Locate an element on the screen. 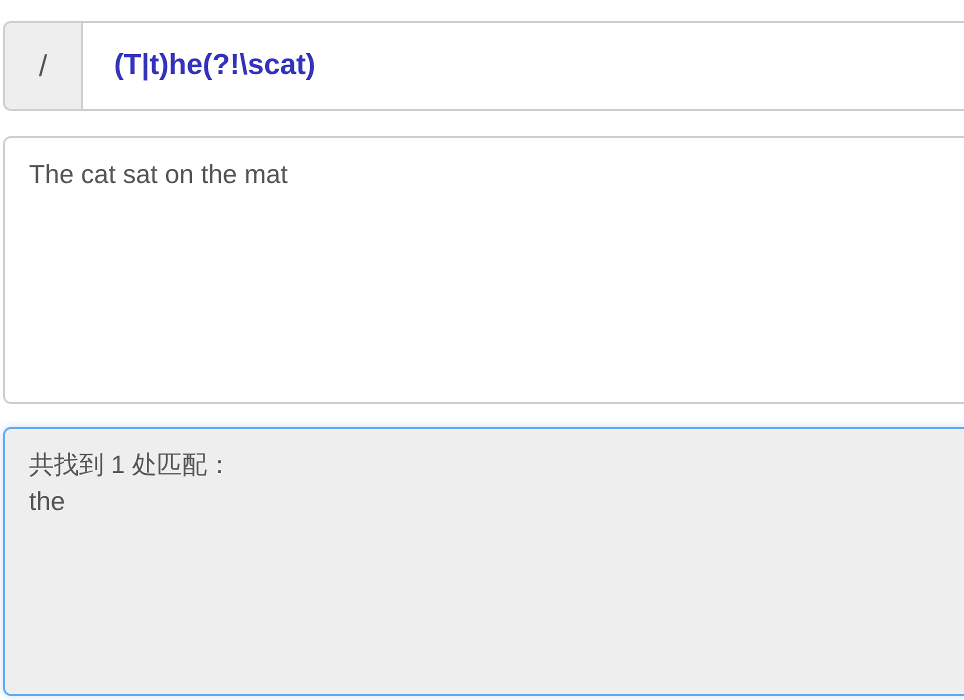 Image resolution: width=964 pixels, height=700 pixels. regex-input-field: (T|t)he(?!\scat) is located at coordinates (523, 66).